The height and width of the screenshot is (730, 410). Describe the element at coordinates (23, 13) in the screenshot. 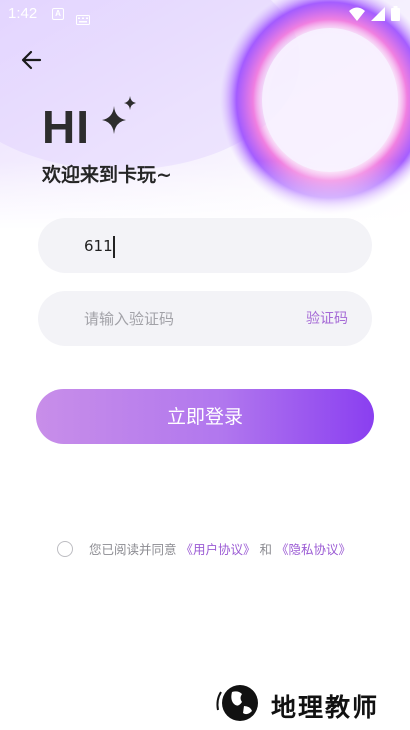

I see `status-time: 1:42` at that location.